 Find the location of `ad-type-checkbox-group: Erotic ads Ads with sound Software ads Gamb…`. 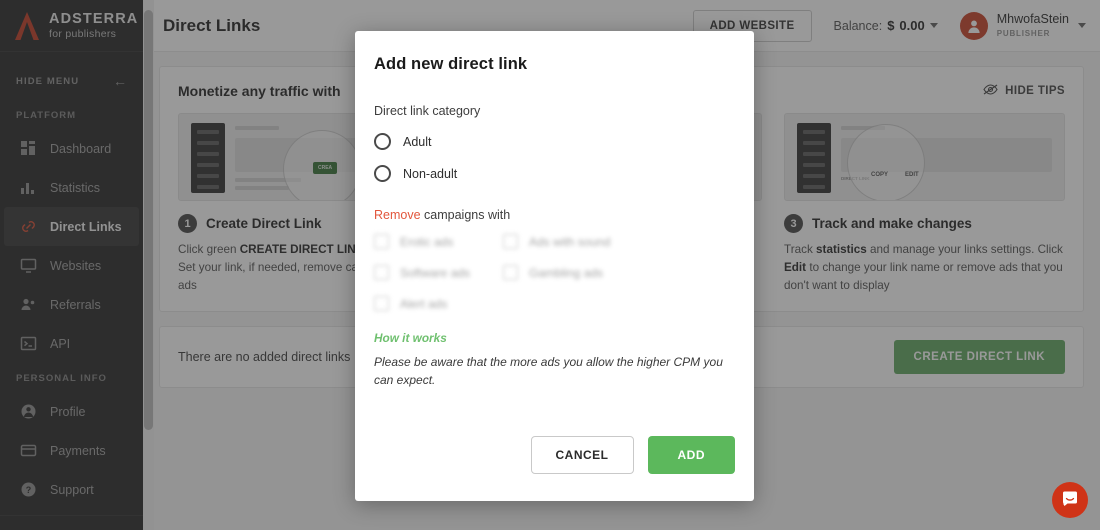

ad-type-checkbox-group: Erotic ads Ads with sound Software ads Gamb… is located at coordinates (554, 272).